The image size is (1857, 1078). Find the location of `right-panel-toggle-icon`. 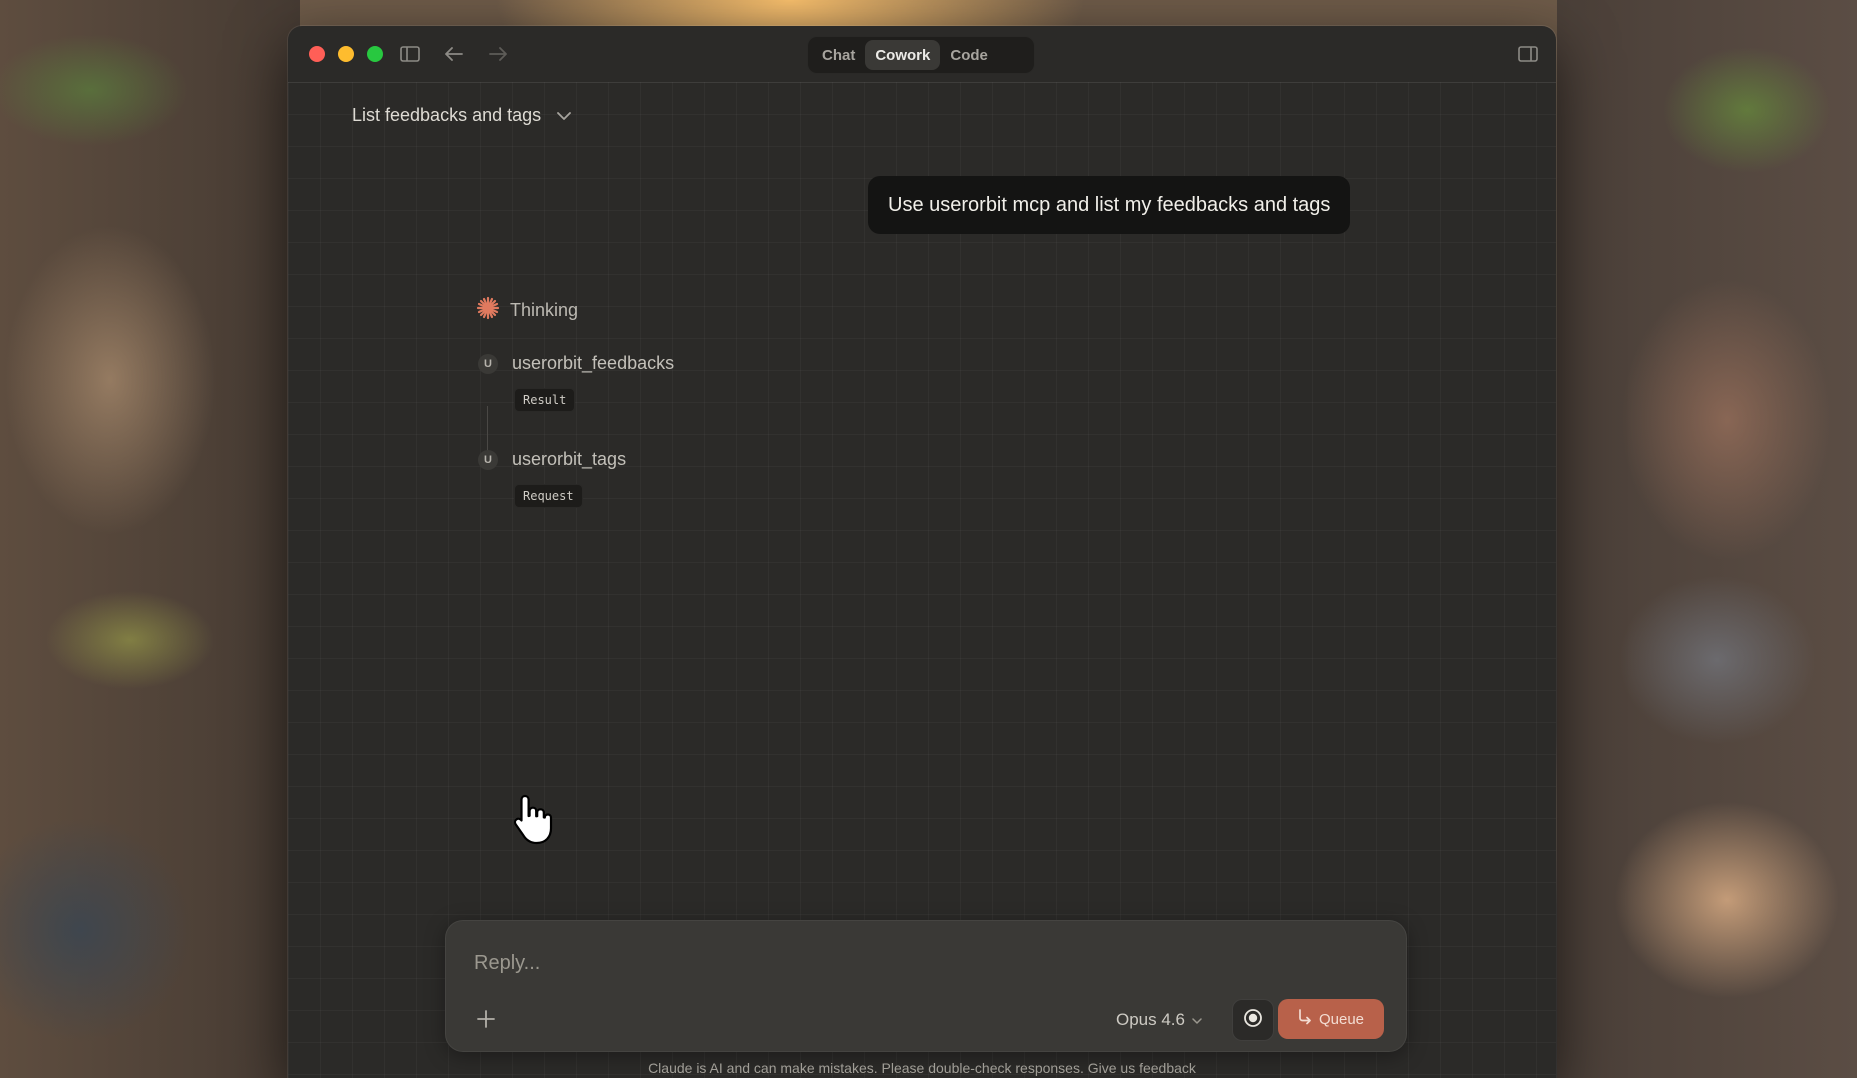

right-panel-toggle-icon is located at coordinates (1528, 54).